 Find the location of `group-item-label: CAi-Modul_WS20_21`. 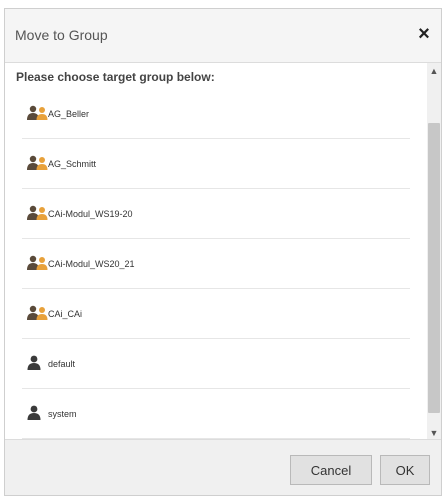

group-item-label: CAi-Modul_WS20_21 is located at coordinates (91, 264).